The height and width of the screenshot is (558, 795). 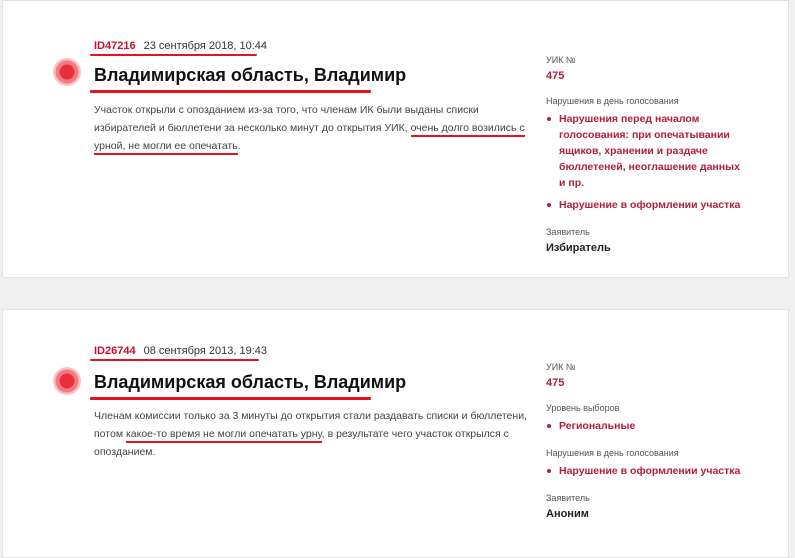 What do you see at coordinates (223, 435) in the screenshot?
I see `highlighted-text: какое-то время не могли опечатать урну` at bounding box center [223, 435].